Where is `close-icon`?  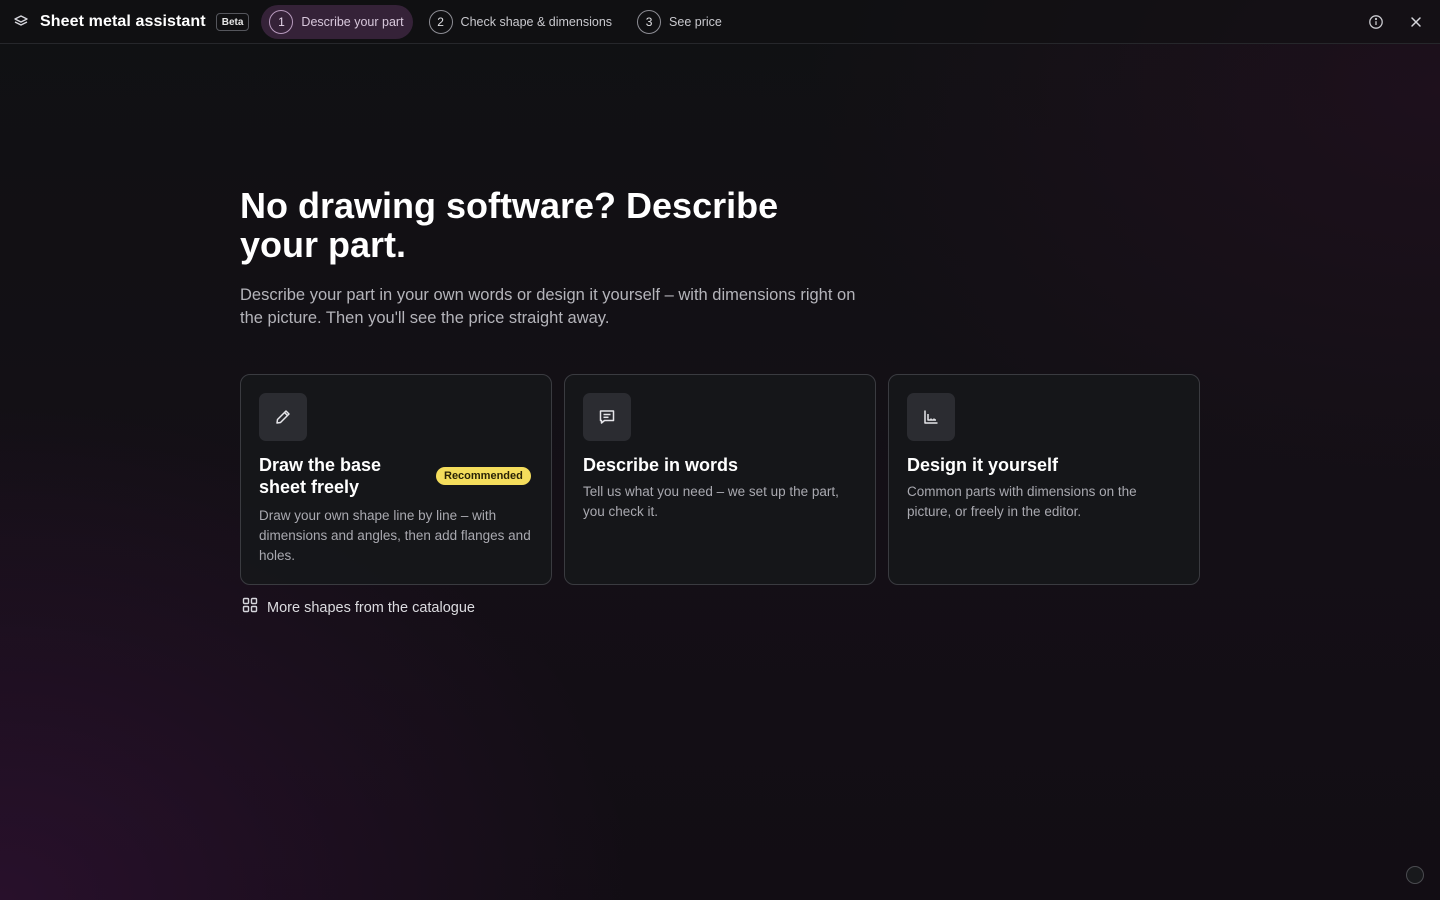
close-icon is located at coordinates (1416, 22).